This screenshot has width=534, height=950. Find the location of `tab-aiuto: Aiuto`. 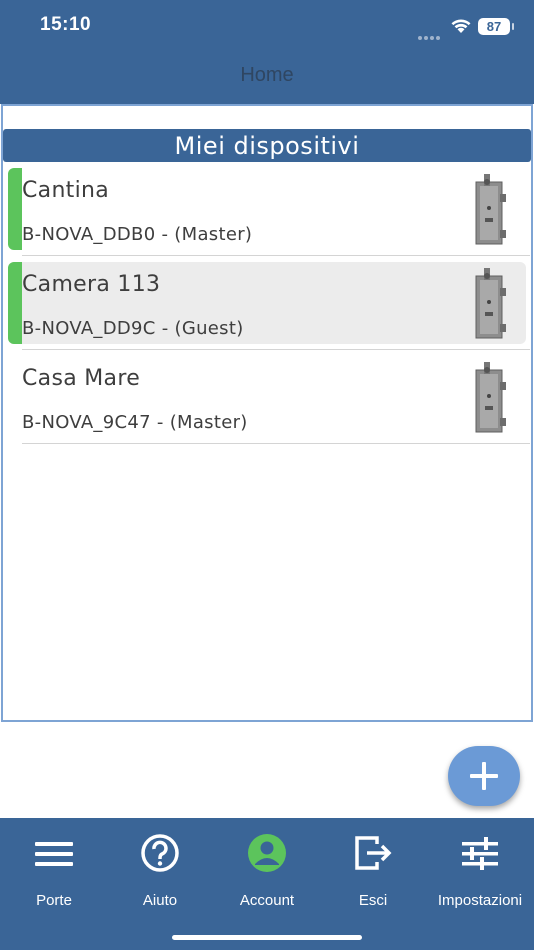

tab-aiuto: Aiuto is located at coordinates (160, 870).